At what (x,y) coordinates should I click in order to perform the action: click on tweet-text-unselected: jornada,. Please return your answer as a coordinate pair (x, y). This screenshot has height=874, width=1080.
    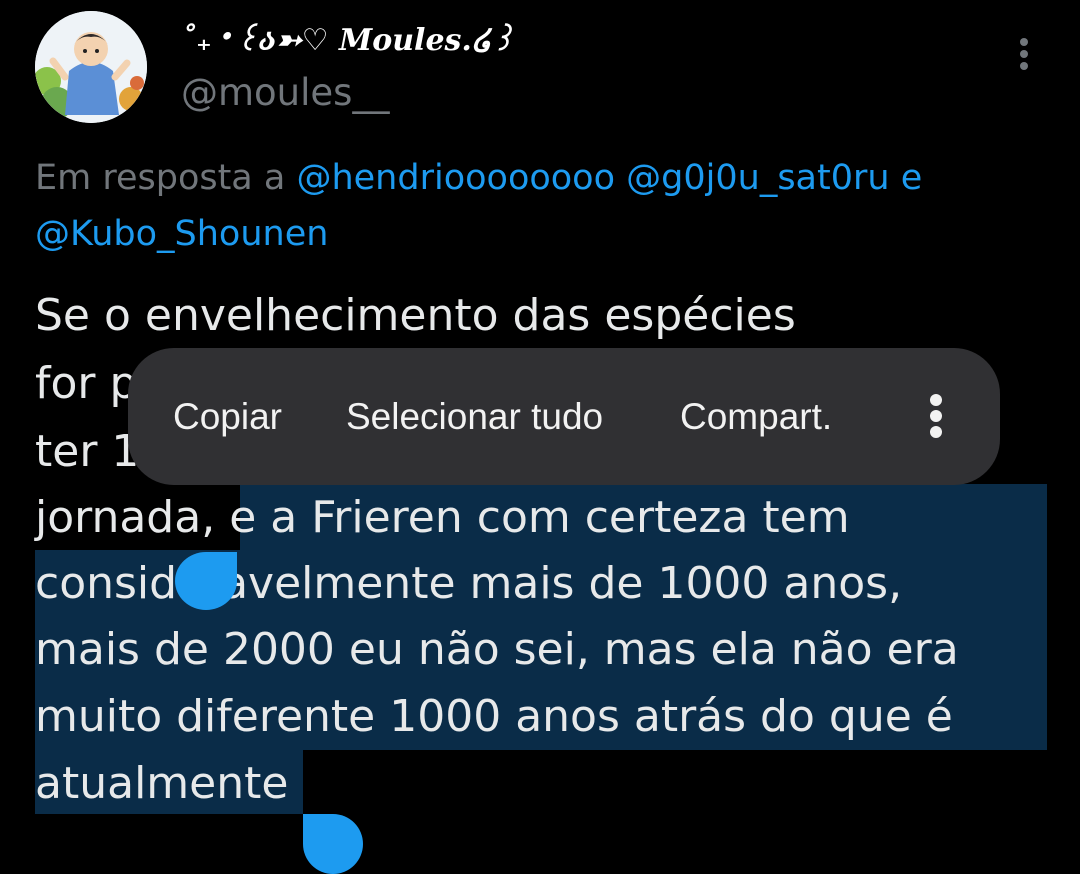
    Looking at the image, I should click on (132, 517).